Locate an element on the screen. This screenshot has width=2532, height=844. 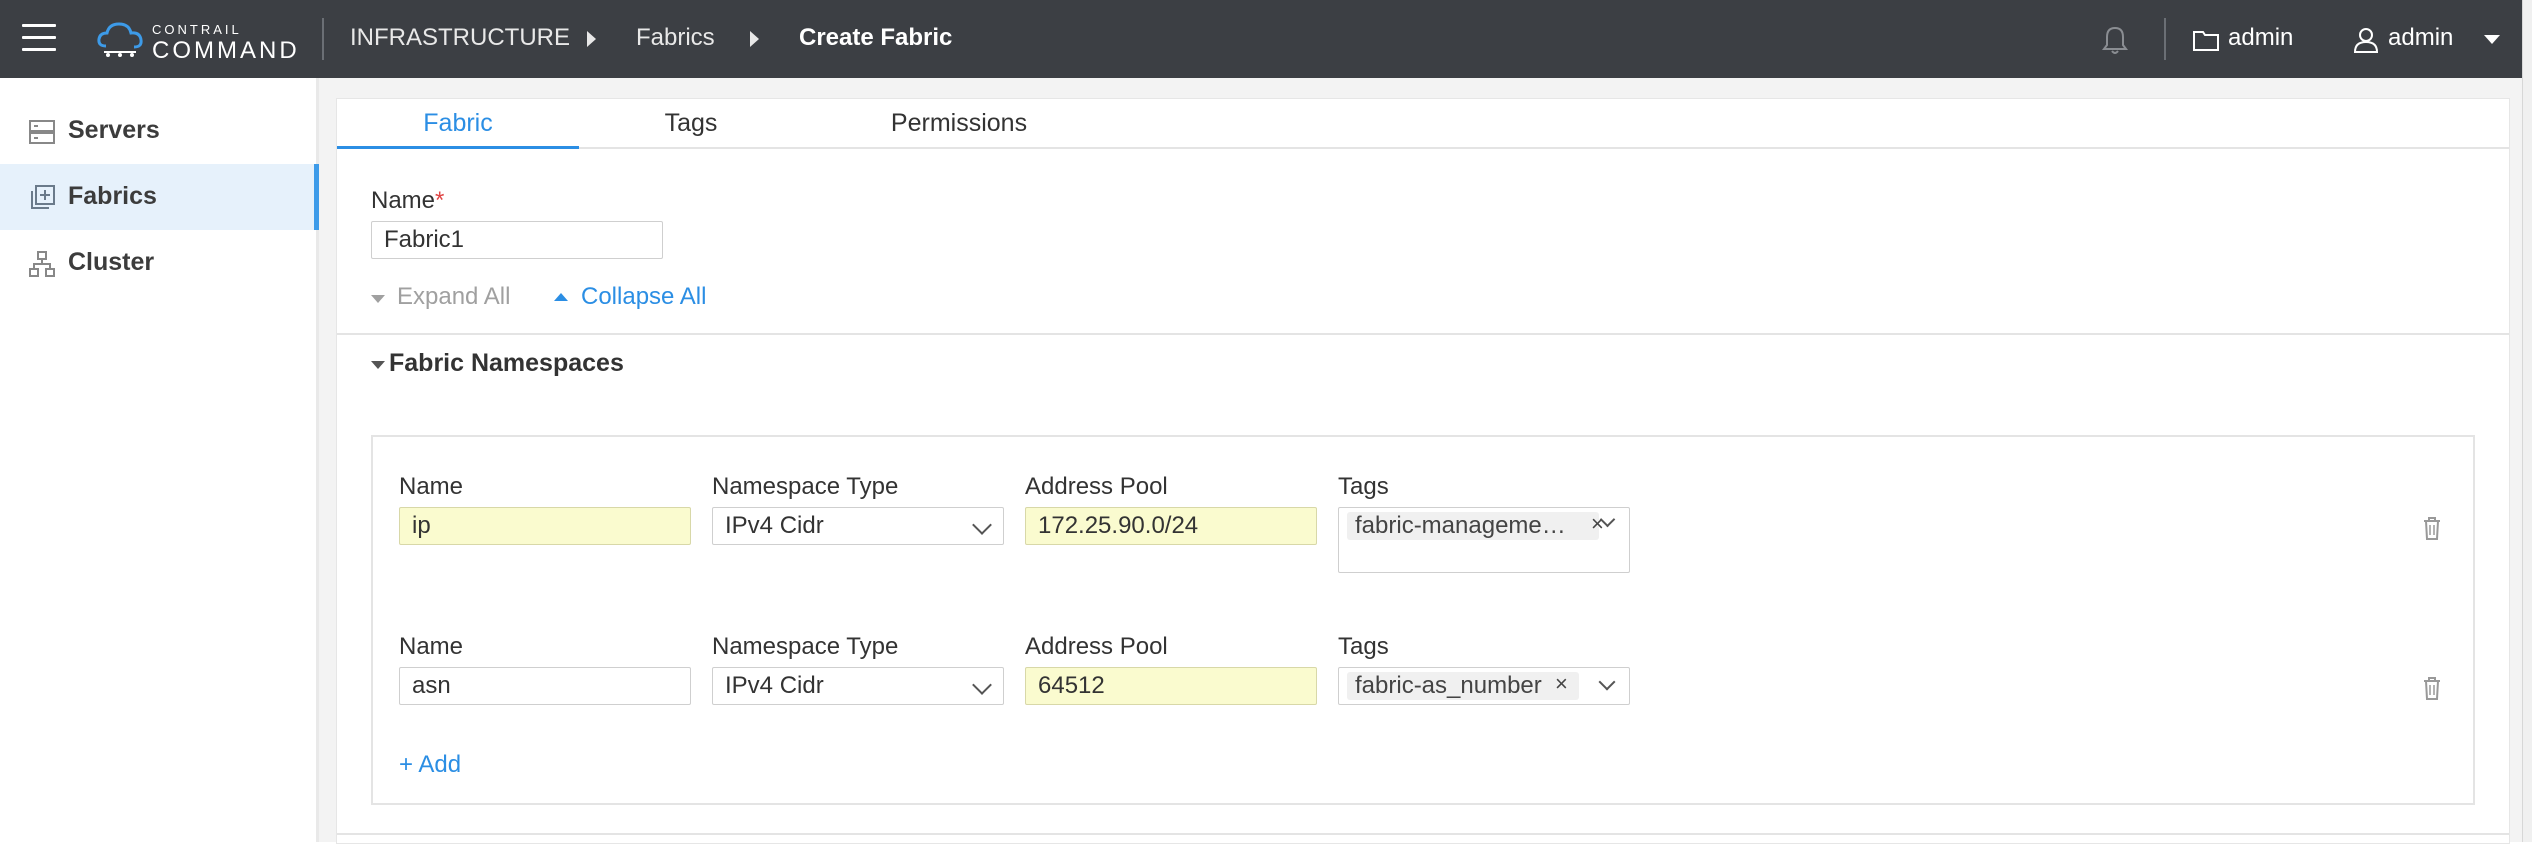
cloud-logo-icon is located at coordinates (120, 39).